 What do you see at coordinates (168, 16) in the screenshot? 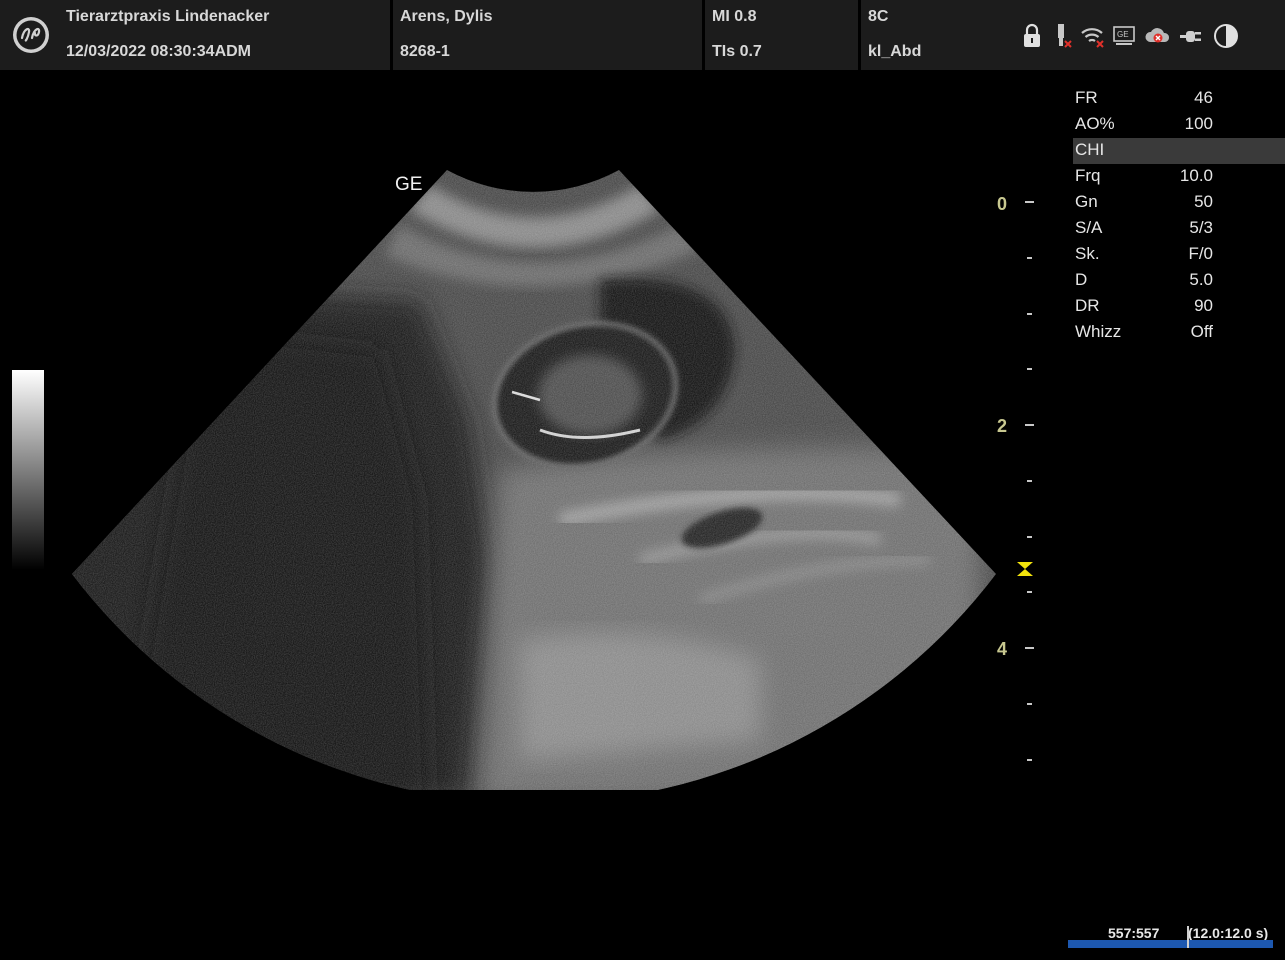
I see `clinic-name: Tierarztpraxis Lindenacker` at bounding box center [168, 16].